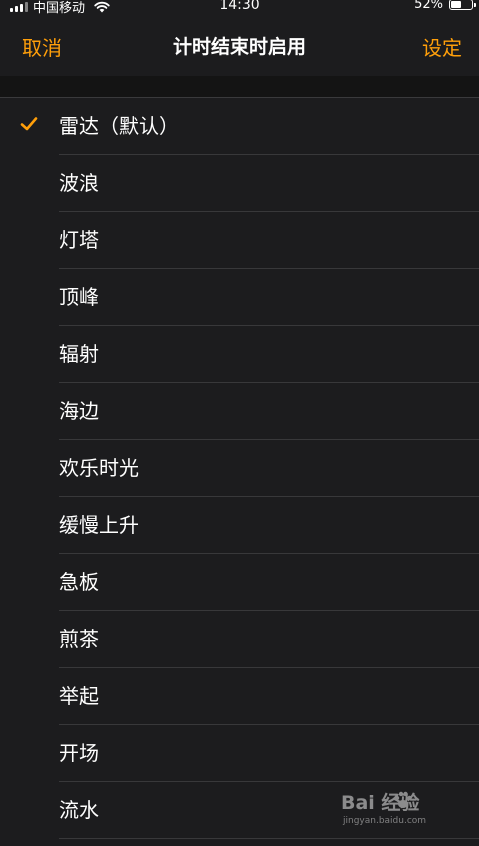 The width and height of the screenshot is (479, 846). Describe the element at coordinates (239, 354) in the screenshot. I see `option-item: 辐射` at that location.